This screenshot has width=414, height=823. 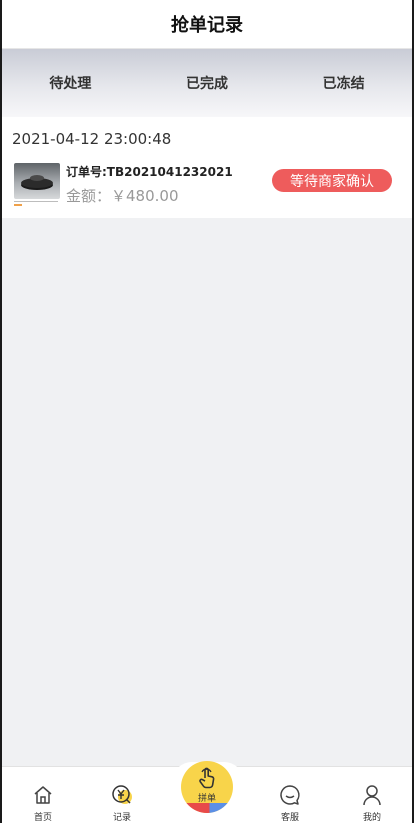 What do you see at coordinates (289, 818) in the screenshot?
I see `nav-service-label: 客服` at bounding box center [289, 818].